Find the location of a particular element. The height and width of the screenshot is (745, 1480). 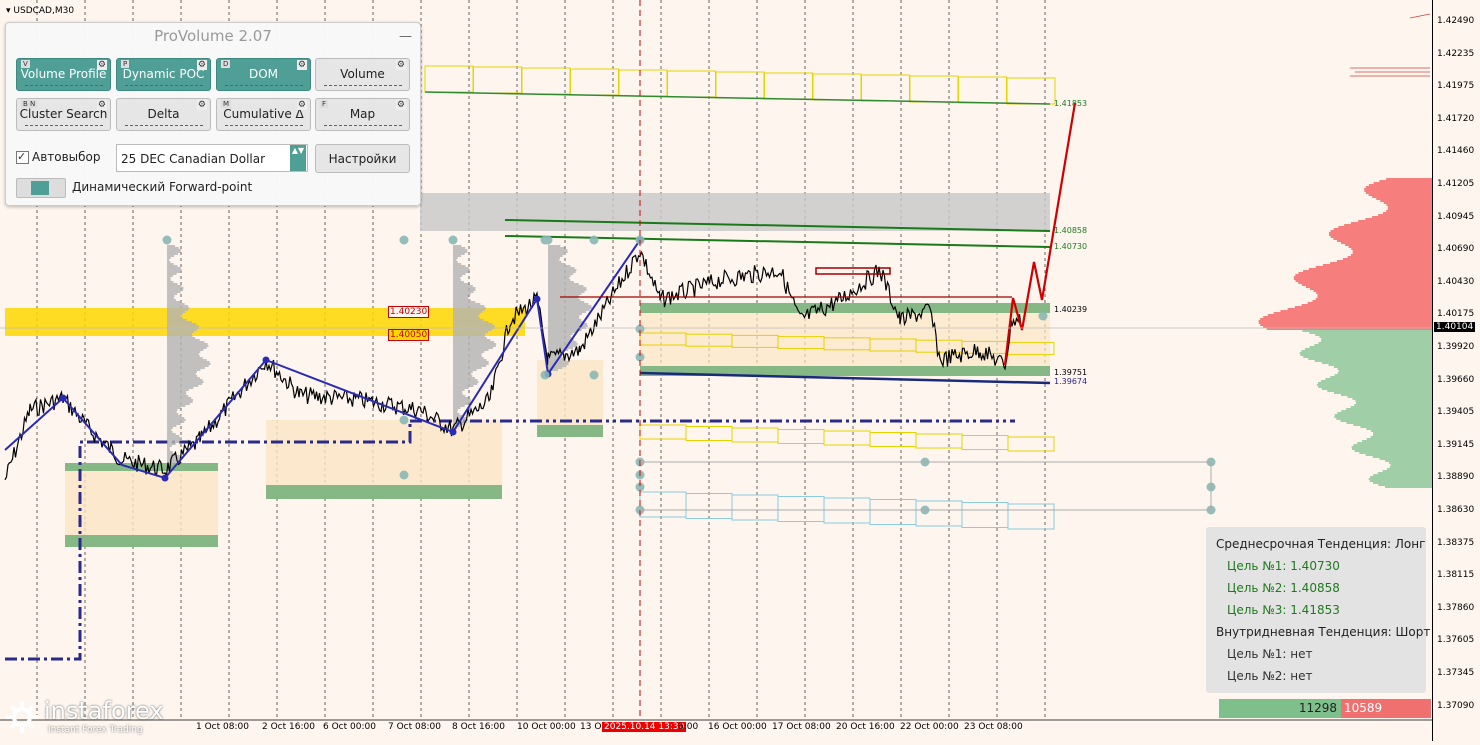

panel-button-label: Volume Profile is located at coordinates (63, 74).